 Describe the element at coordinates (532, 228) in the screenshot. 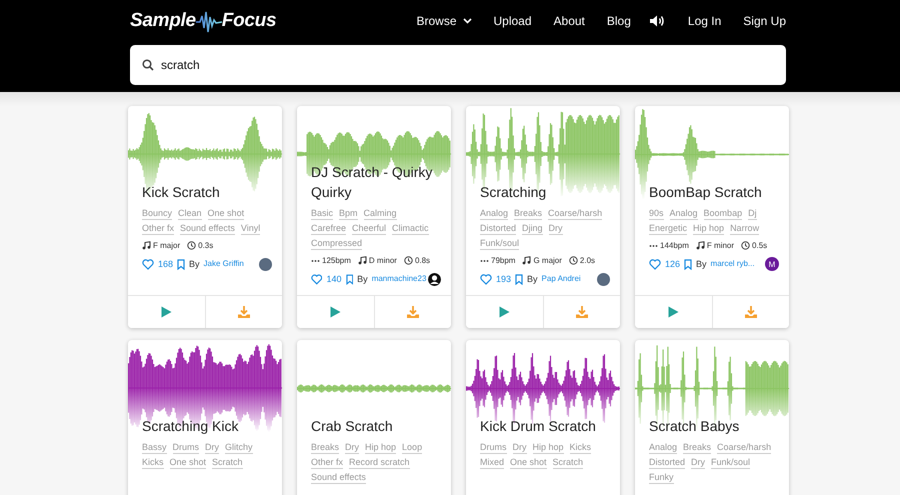

I see `tag-link: Djing` at that location.